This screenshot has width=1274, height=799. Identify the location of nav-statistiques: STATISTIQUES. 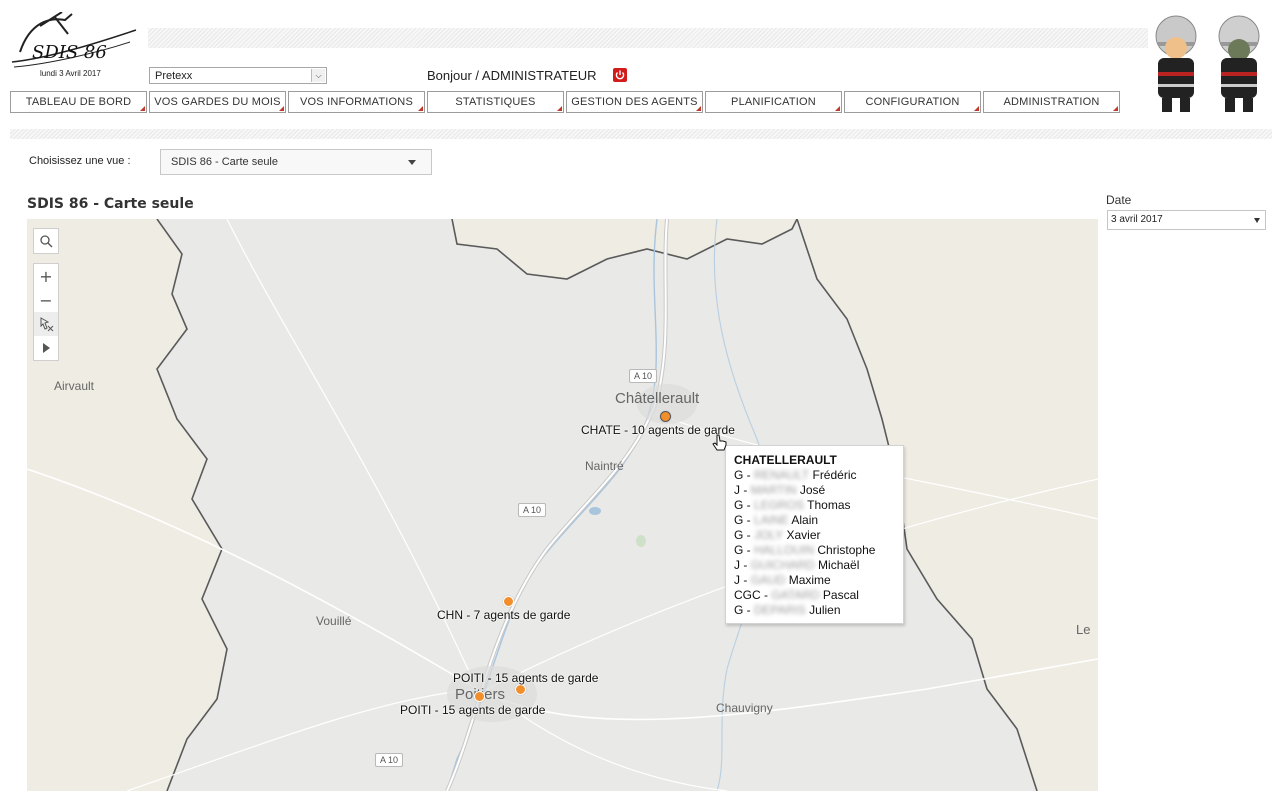
(495, 102).